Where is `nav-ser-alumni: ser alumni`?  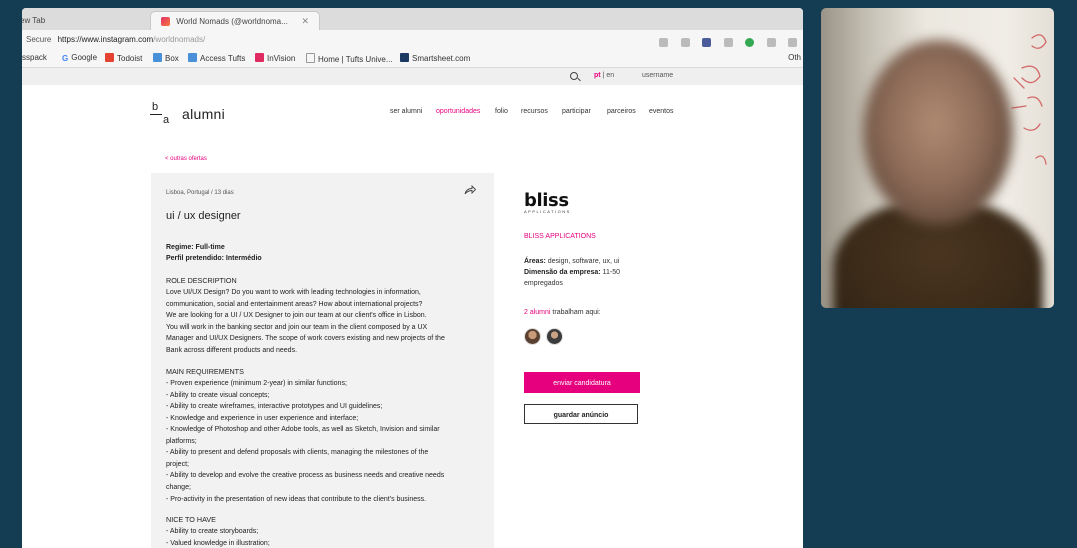
nav-ser-alumni: ser alumni is located at coordinates (406, 111).